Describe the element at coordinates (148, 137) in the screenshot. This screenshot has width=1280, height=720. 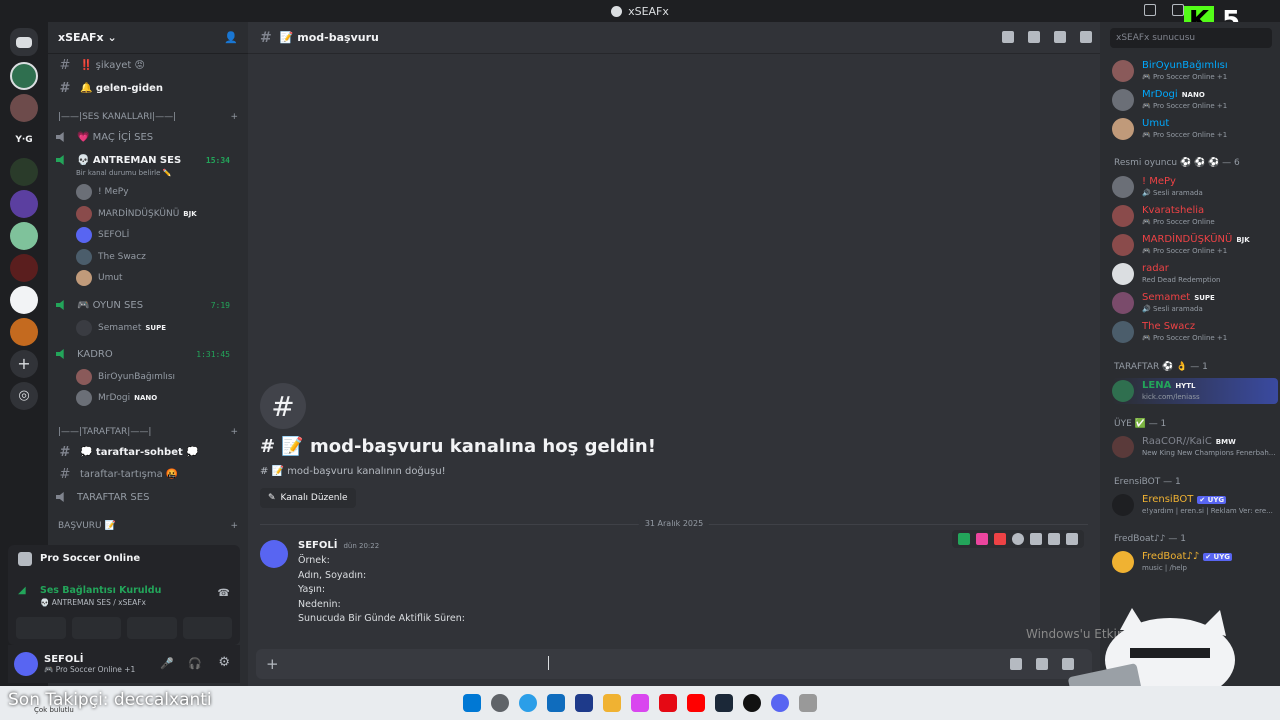
I see `voice-channel-mac-ici: 💗 MAÇ İÇİ SES` at that location.